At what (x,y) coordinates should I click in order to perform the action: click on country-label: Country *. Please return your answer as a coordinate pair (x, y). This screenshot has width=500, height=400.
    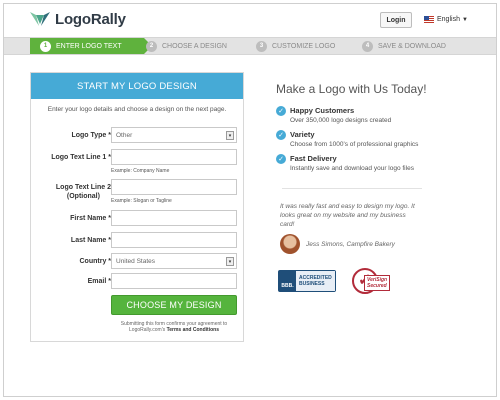
    Looking at the image, I should click on (95, 261).